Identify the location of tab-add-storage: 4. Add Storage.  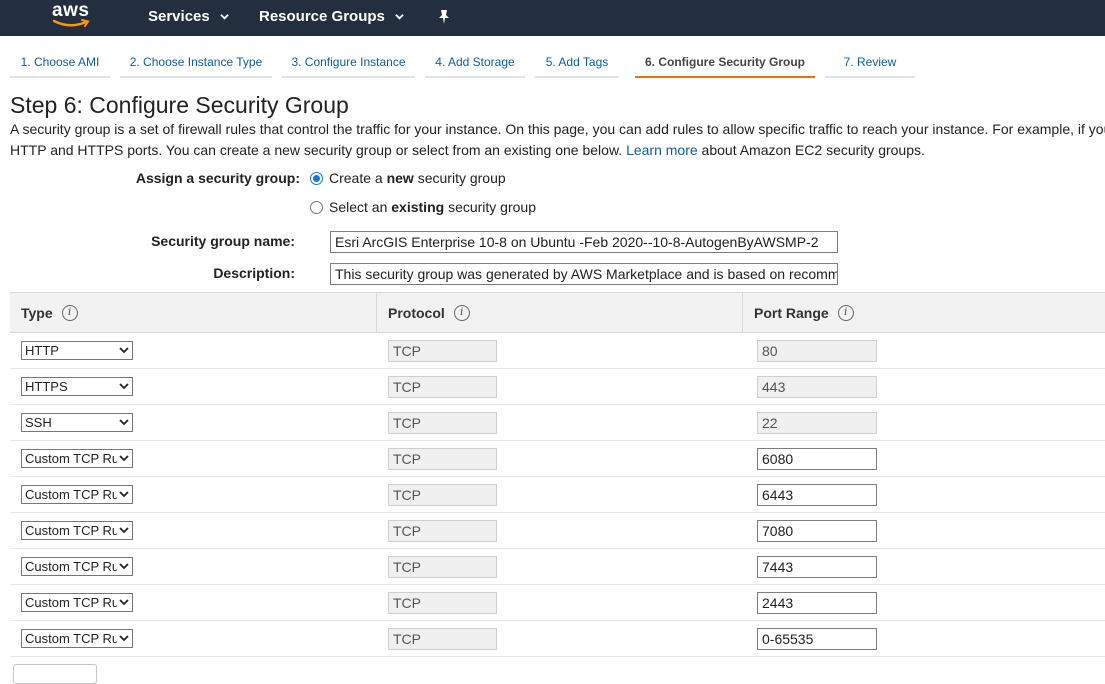
(475, 63).